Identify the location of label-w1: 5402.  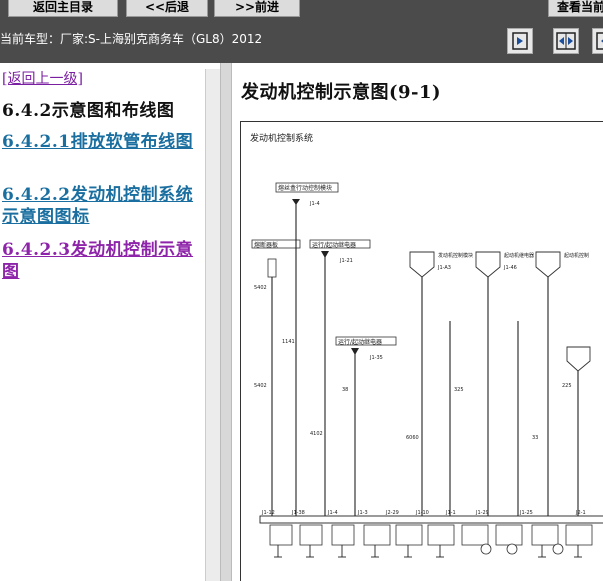
(260, 288).